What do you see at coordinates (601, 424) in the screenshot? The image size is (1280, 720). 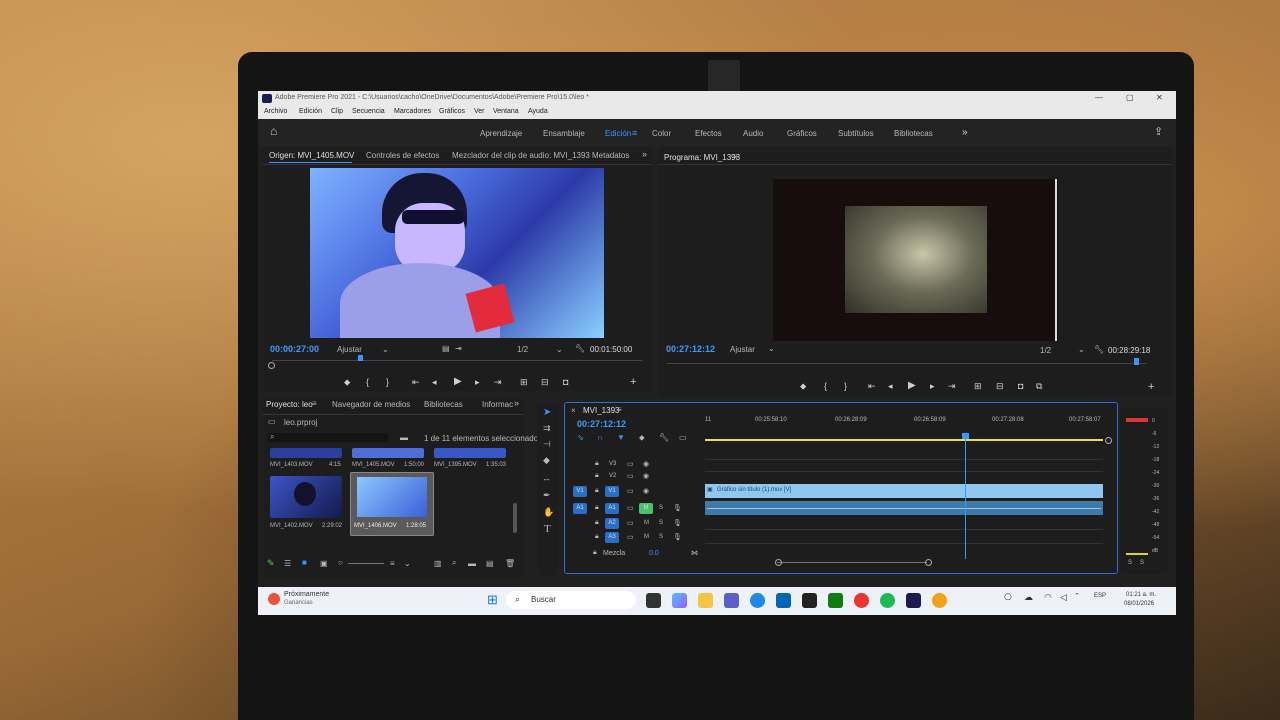 I see `timeline-timecode: 00:27:12:12` at bounding box center [601, 424].